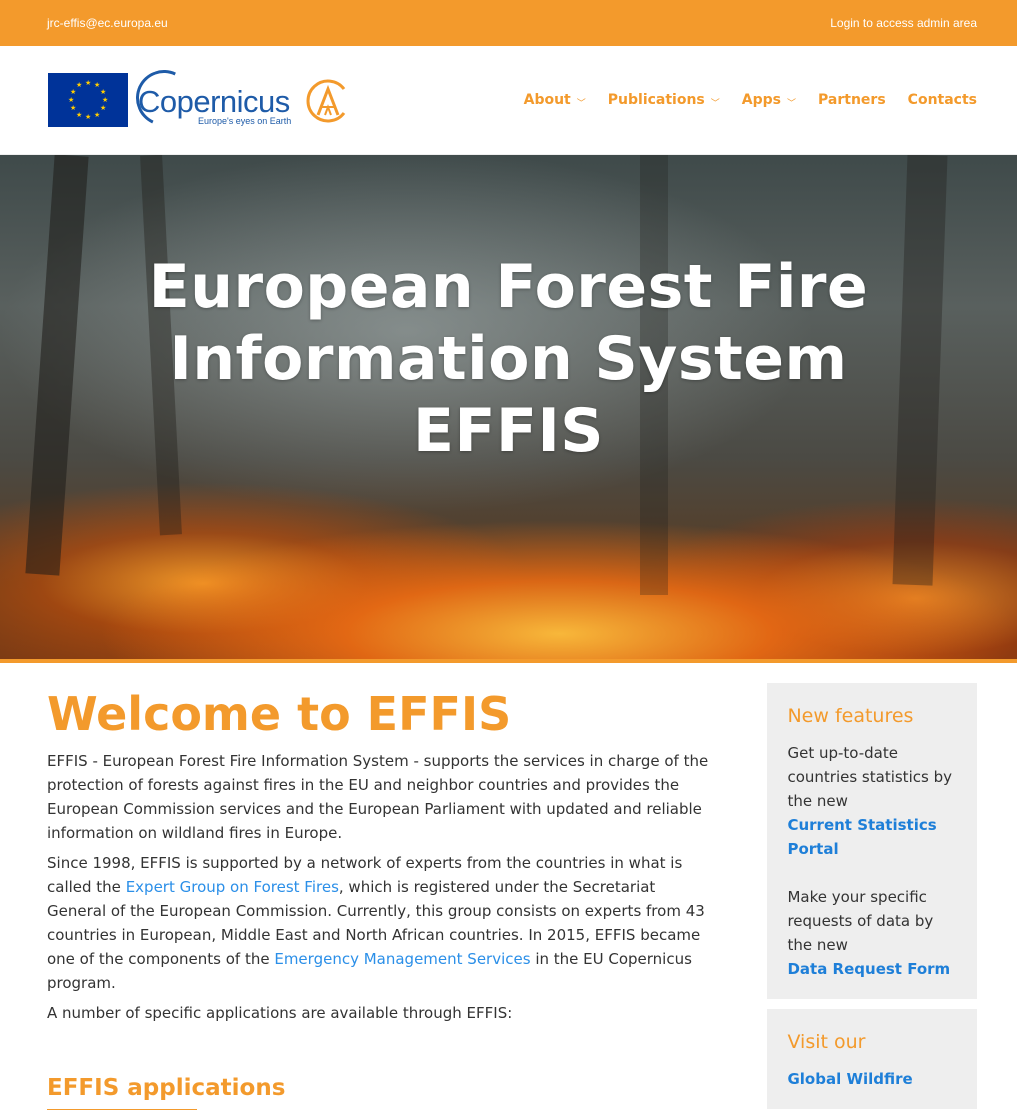 The width and height of the screenshot is (1017, 1110). I want to click on hero-title-line: Information System, so click(508, 359).